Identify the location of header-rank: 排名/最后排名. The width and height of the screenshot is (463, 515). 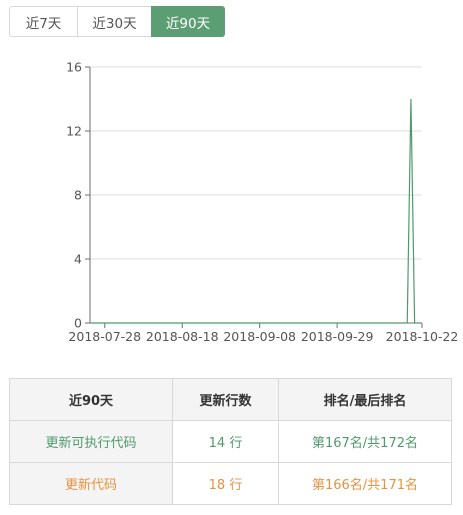
(365, 399).